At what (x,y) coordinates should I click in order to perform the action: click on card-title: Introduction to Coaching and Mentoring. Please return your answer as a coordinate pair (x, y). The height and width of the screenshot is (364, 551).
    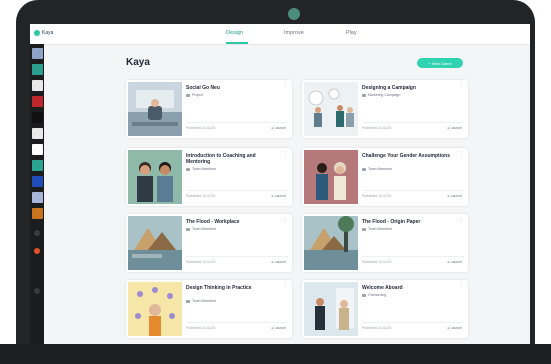
    Looking at the image, I should click on (231, 159).